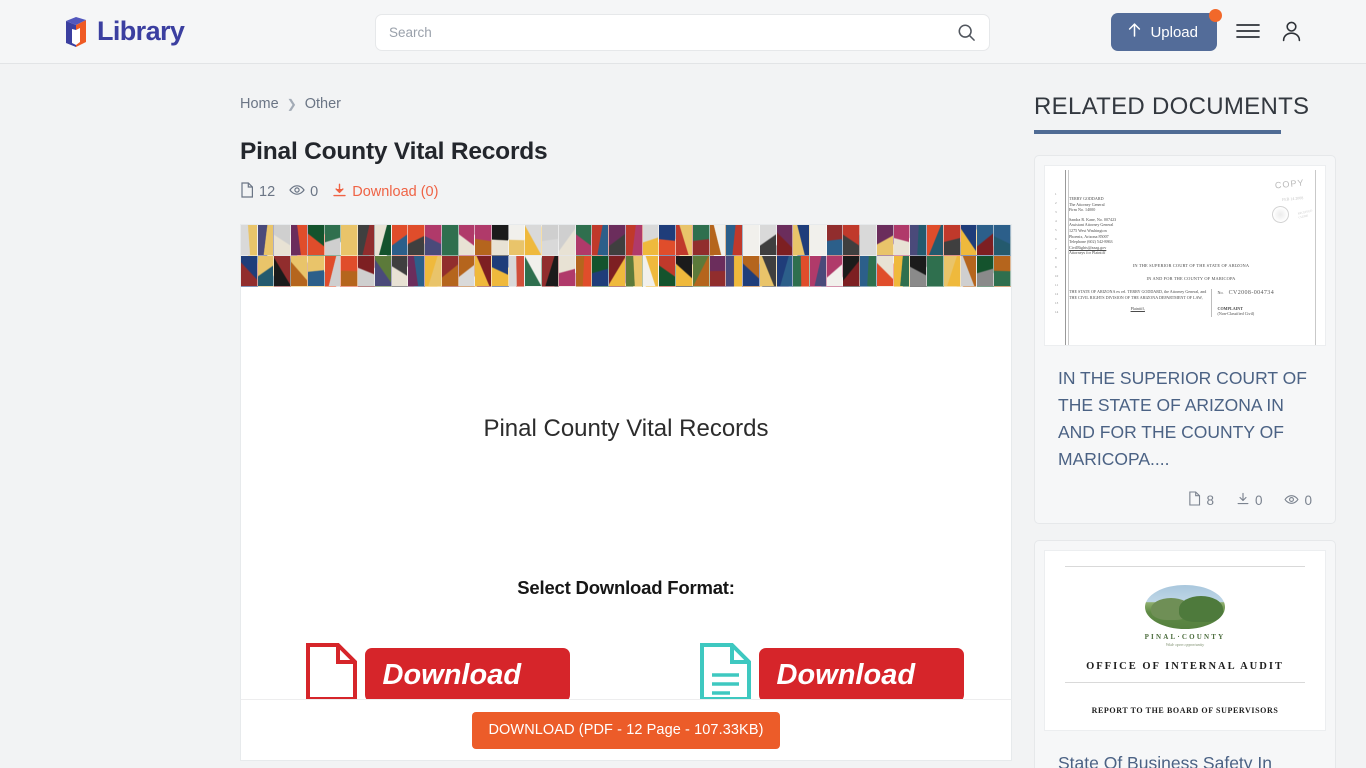  What do you see at coordinates (1089, 236) in the screenshot?
I see `address-line-2: Phoenix, Arizona 85007` at bounding box center [1089, 236].